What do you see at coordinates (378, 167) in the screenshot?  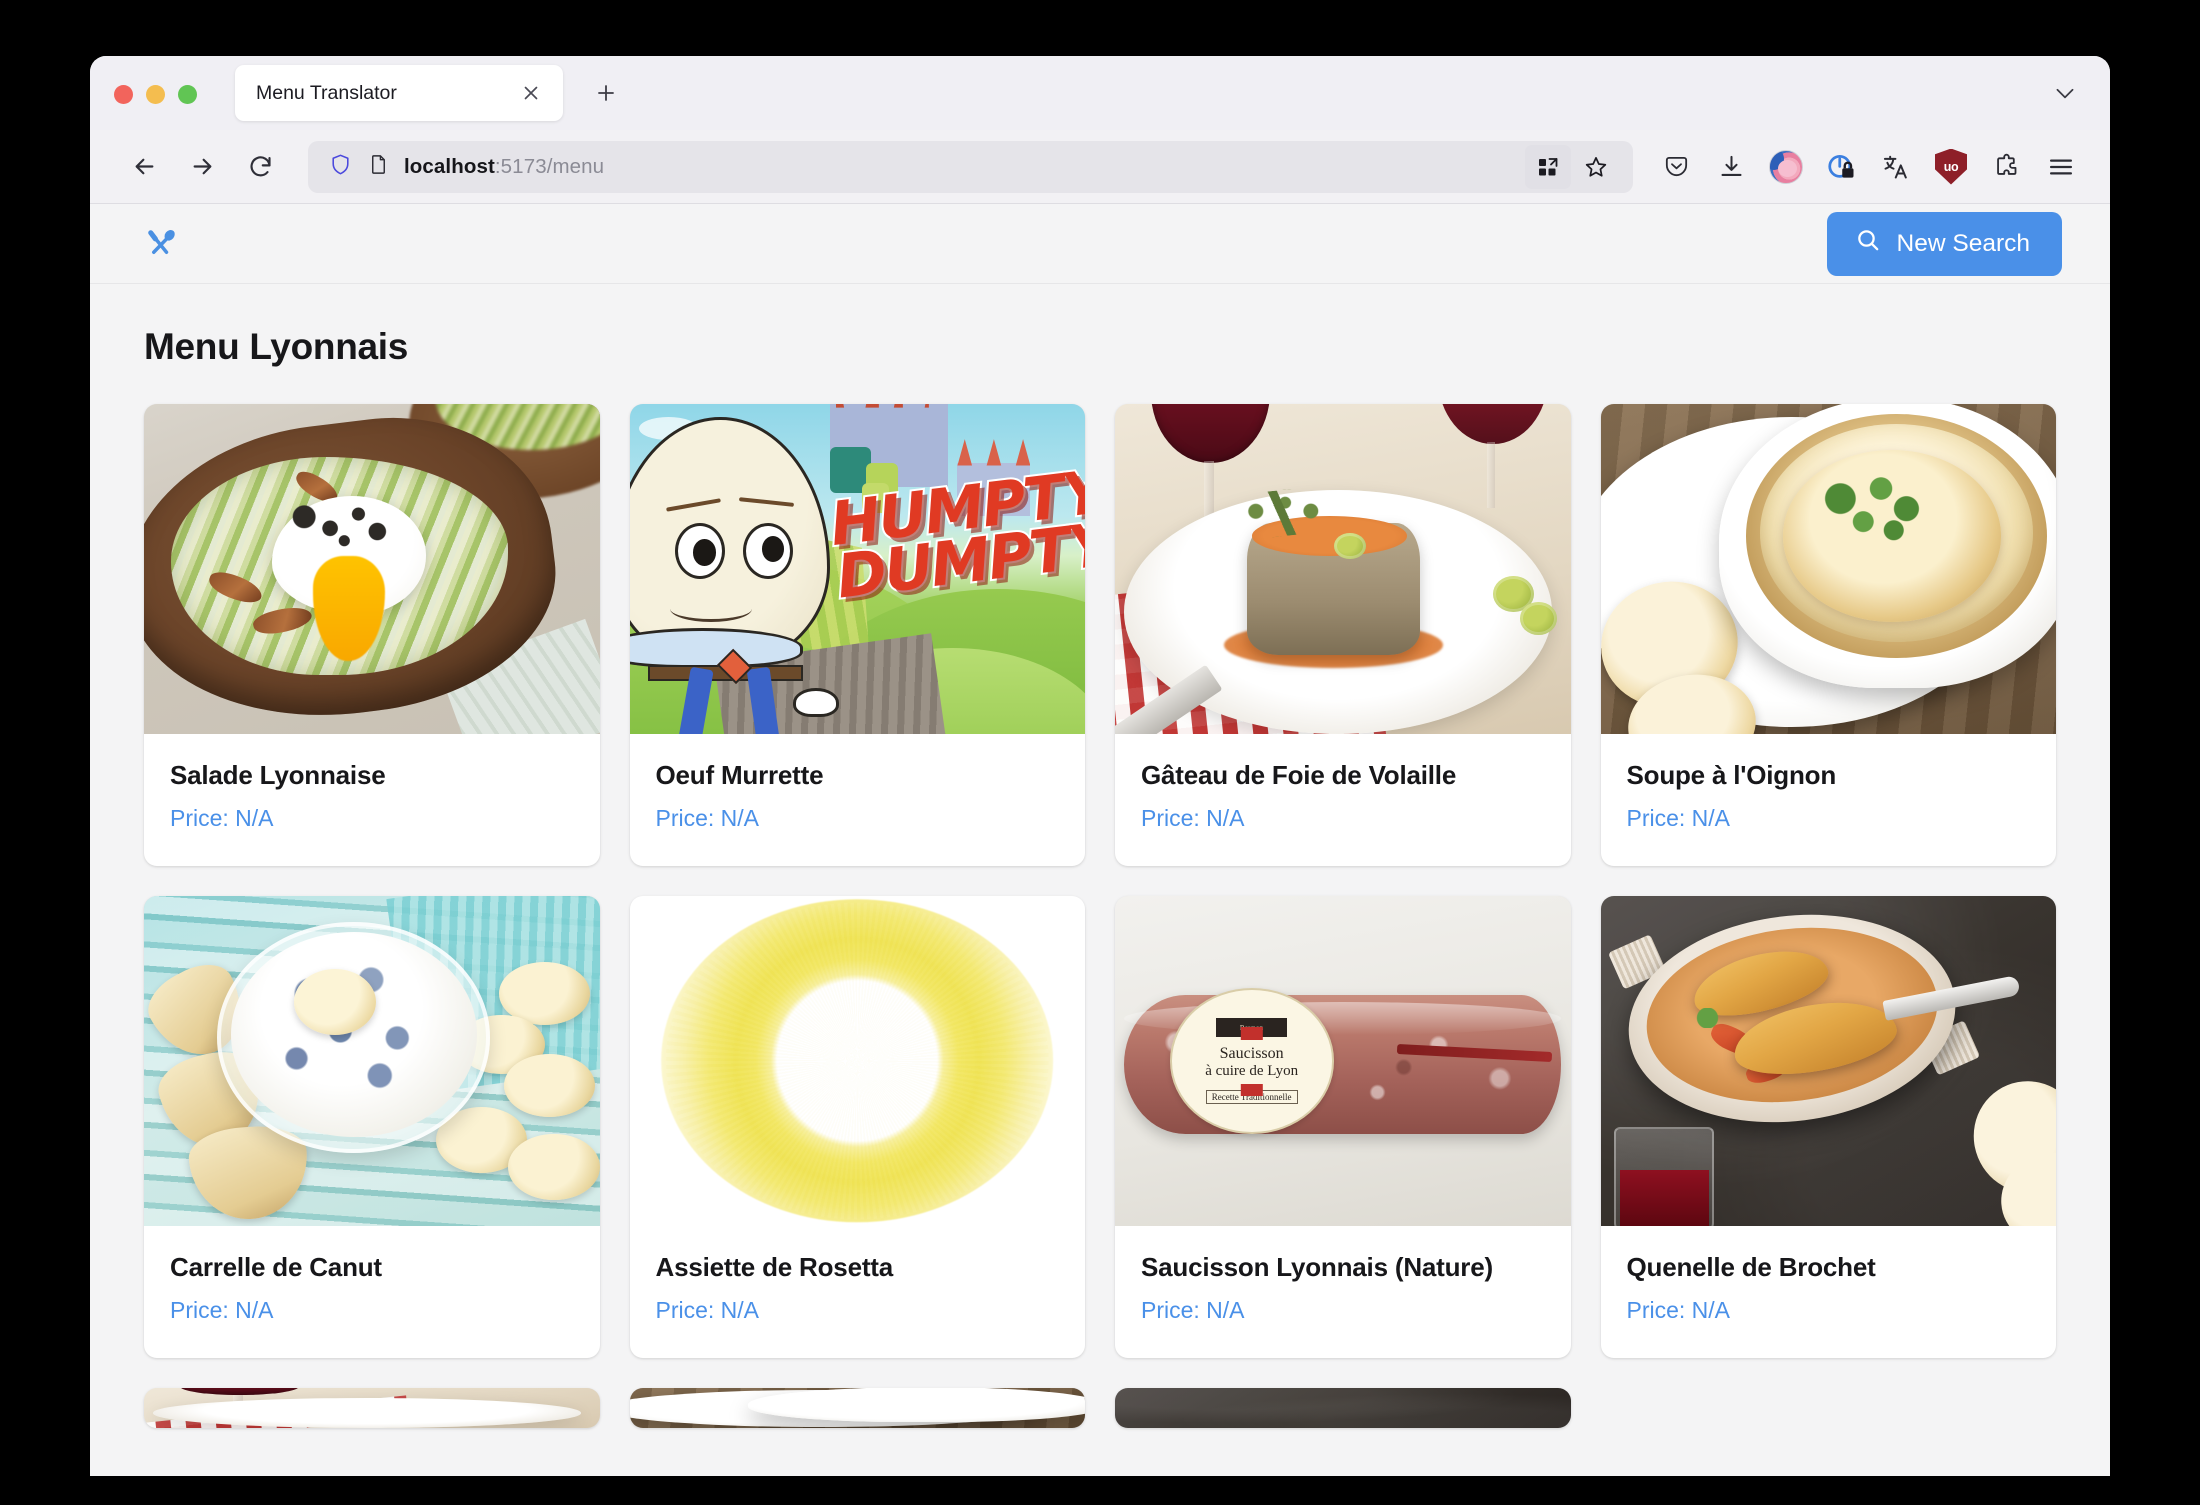 I see `page-icon` at bounding box center [378, 167].